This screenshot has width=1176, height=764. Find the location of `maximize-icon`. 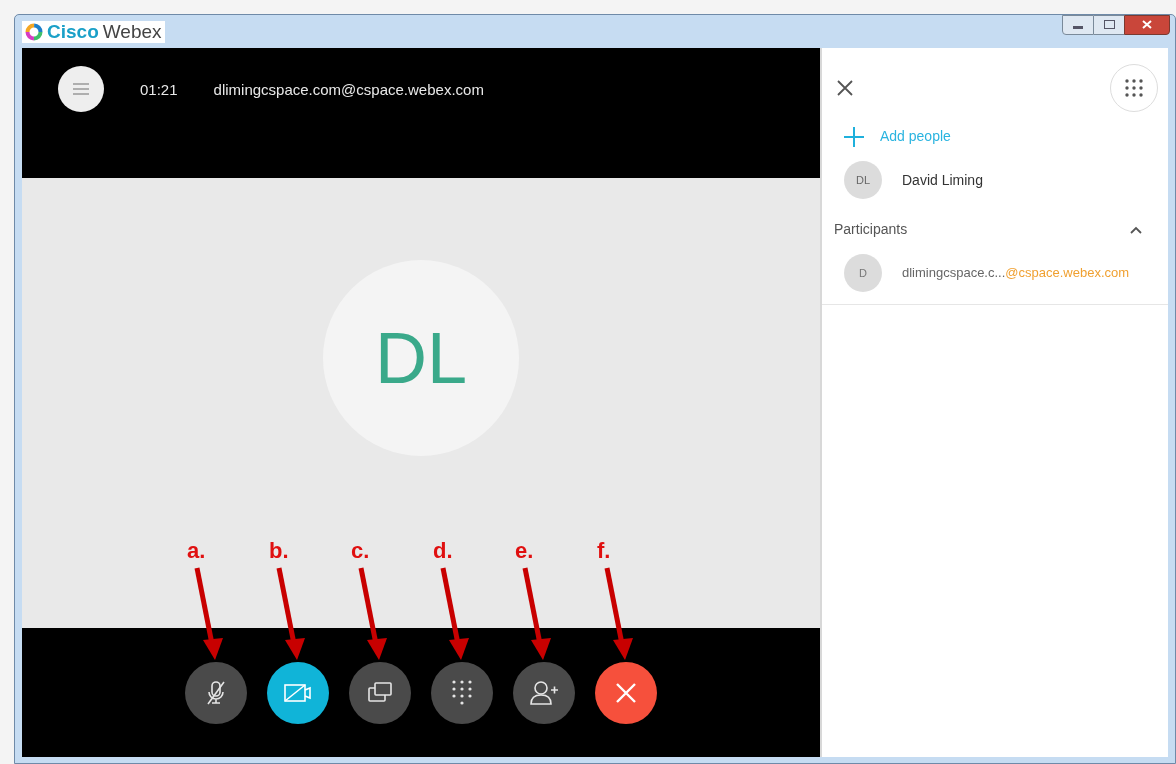

maximize-icon is located at coordinates (1109, 24).